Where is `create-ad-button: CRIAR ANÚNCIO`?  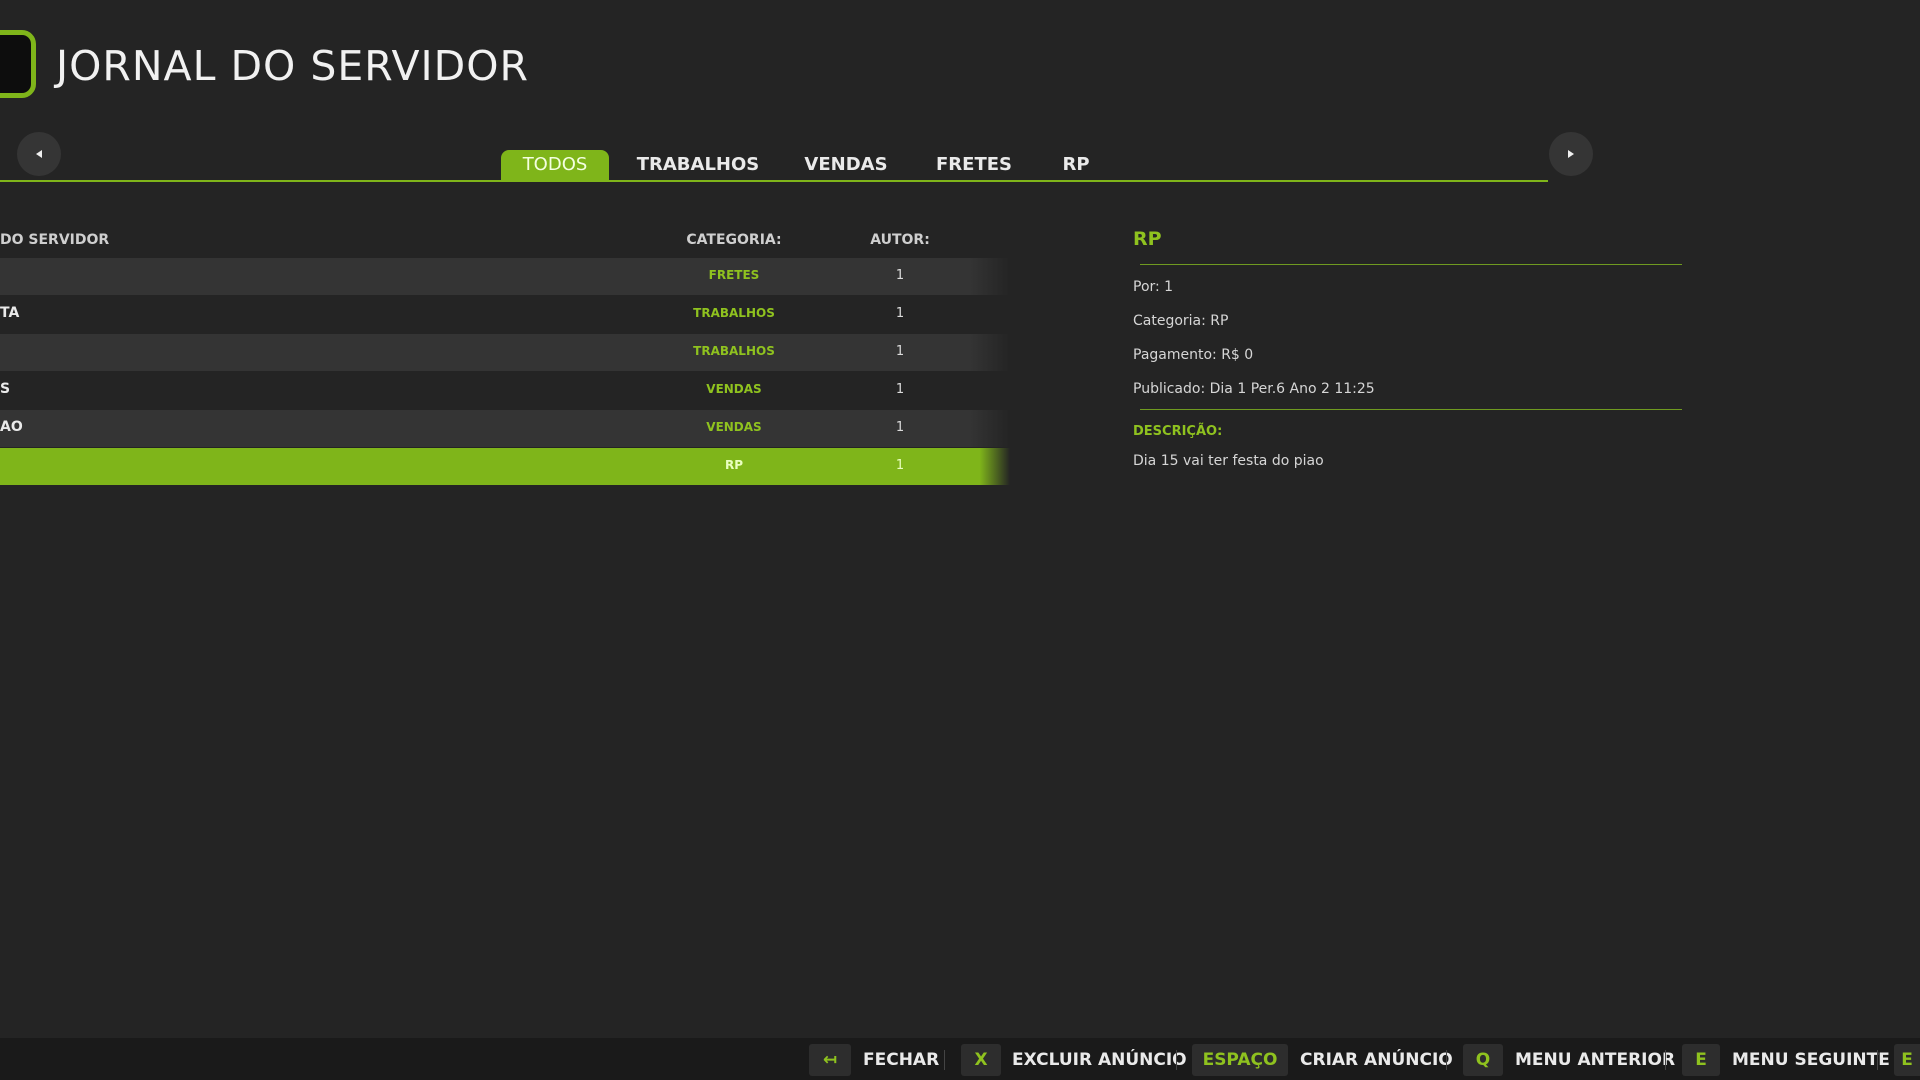 create-ad-button: CRIAR ANÚNCIO is located at coordinates (1376, 1060).